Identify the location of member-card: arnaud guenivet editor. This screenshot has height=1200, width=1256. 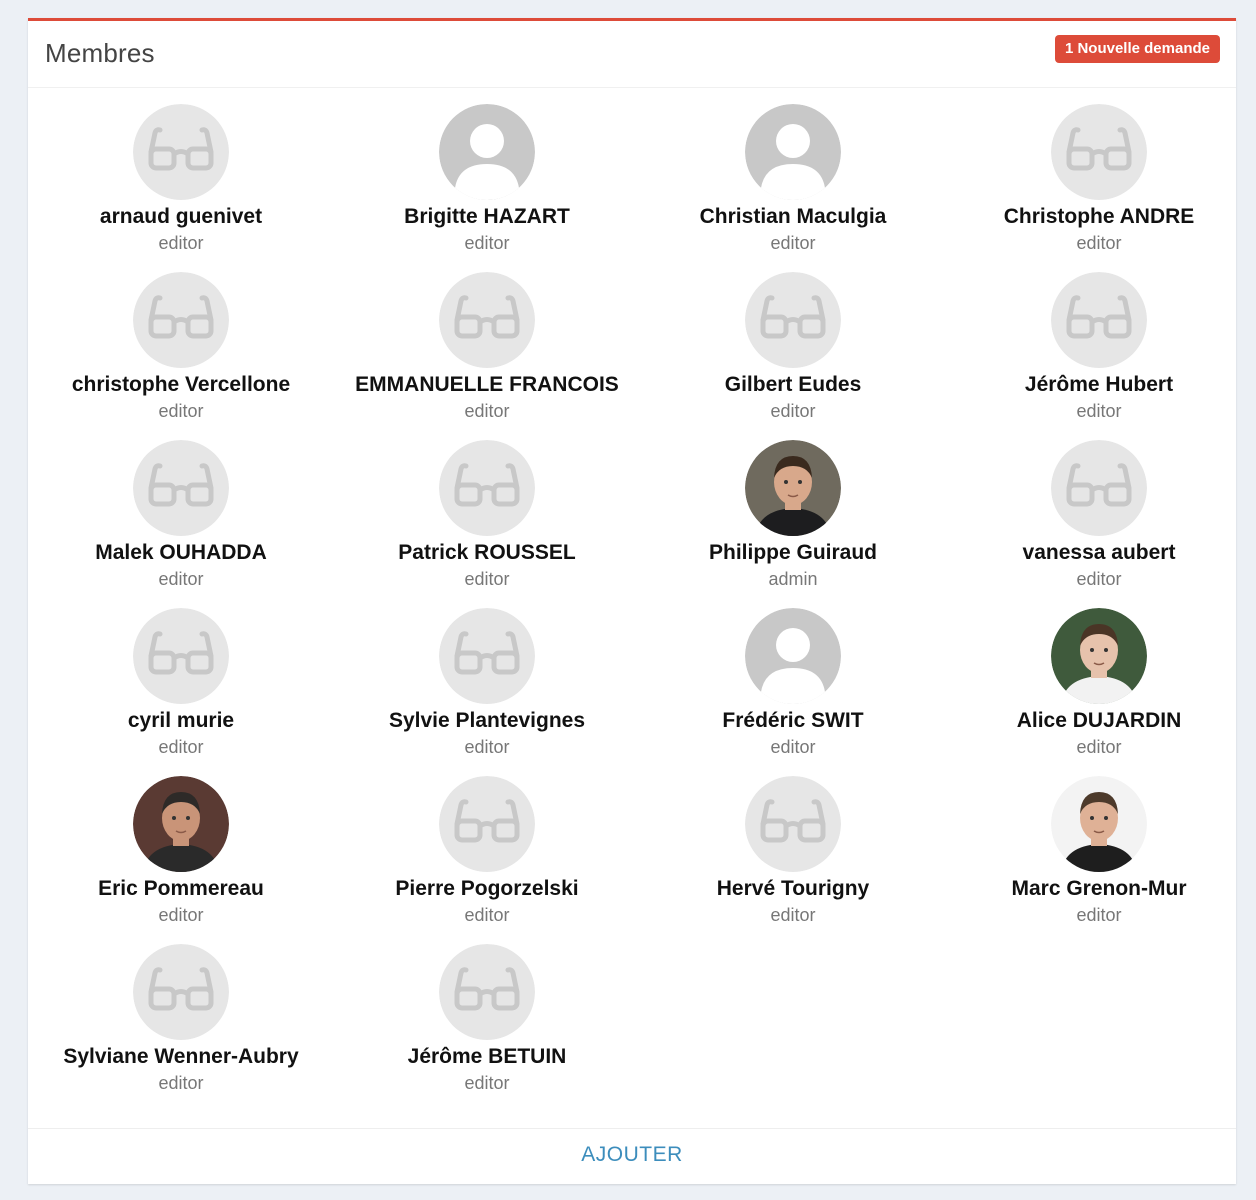
(181, 188).